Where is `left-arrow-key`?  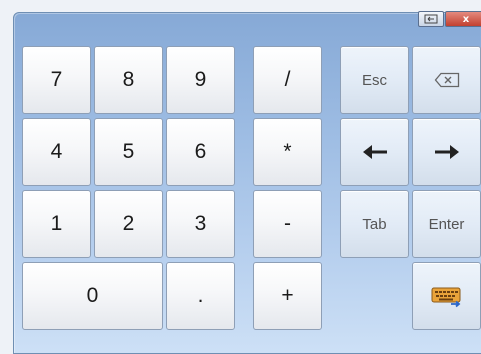 left-arrow-key is located at coordinates (374, 152).